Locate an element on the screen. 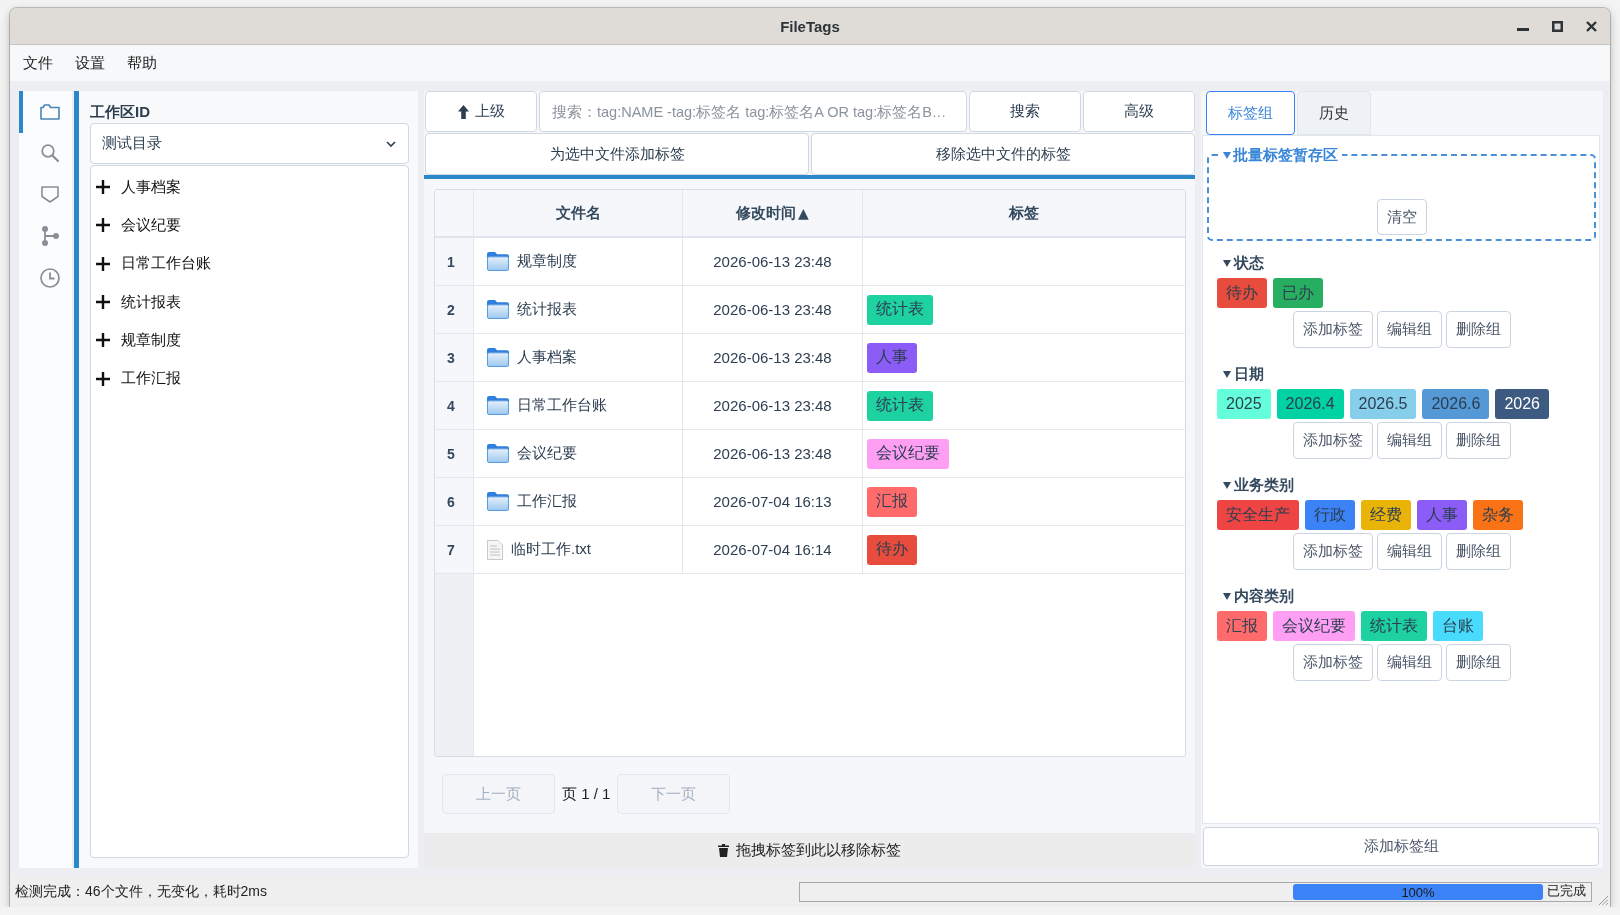 This screenshot has width=1620, height=915. drop-zone: 拖拽标签到此以移除标签 is located at coordinates (809, 850).